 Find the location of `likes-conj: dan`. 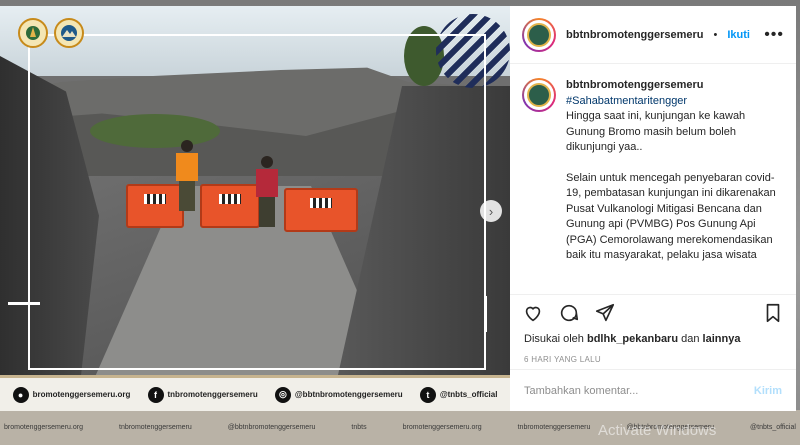

likes-conj: dan is located at coordinates (690, 339).